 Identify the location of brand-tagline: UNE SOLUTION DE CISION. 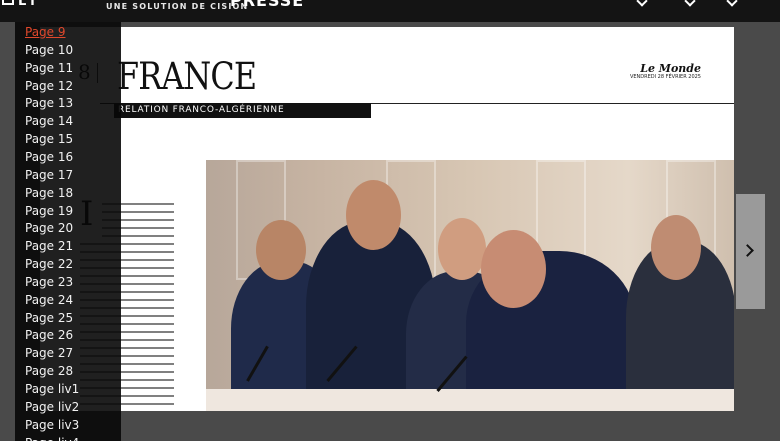
(177, 6).